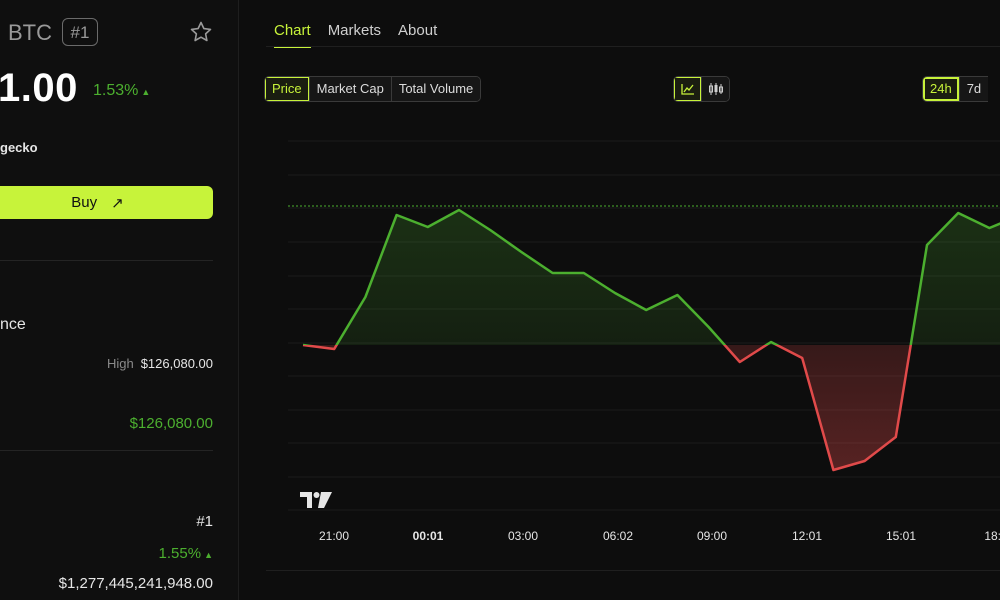 The image size is (1000, 600). What do you see at coordinates (117, 203) in the screenshot?
I see `arrow-up-right-icon: ↗` at bounding box center [117, 203].